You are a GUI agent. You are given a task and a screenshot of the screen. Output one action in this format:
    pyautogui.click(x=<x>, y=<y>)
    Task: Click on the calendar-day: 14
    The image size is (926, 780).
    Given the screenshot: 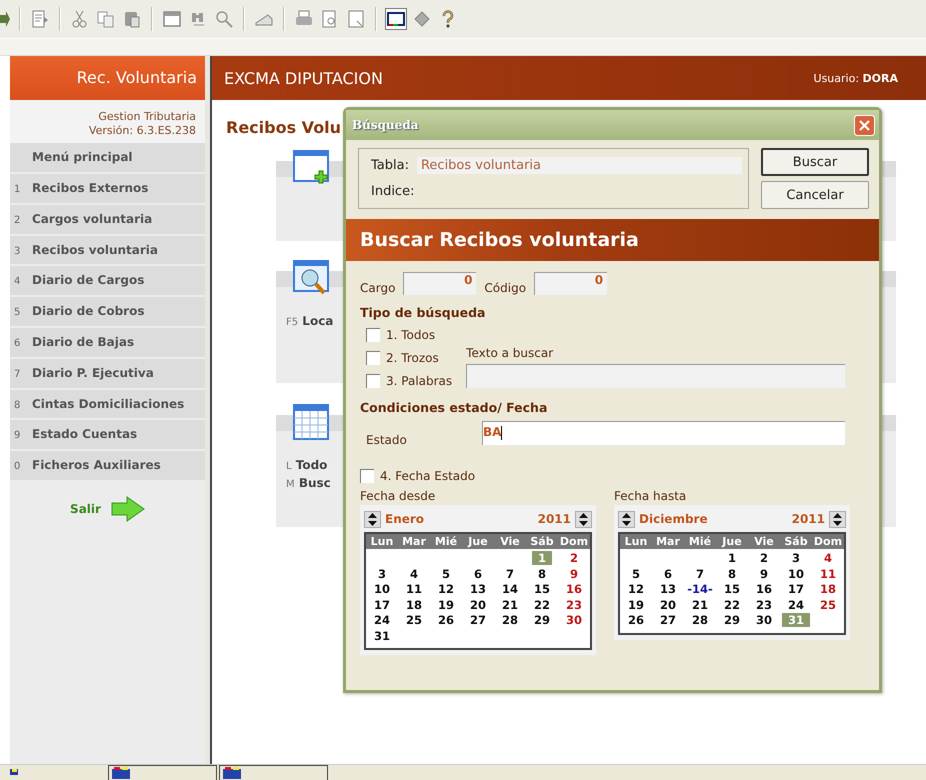 What is the action you would take?
    pyautogui.click(x=510, y=589)
    